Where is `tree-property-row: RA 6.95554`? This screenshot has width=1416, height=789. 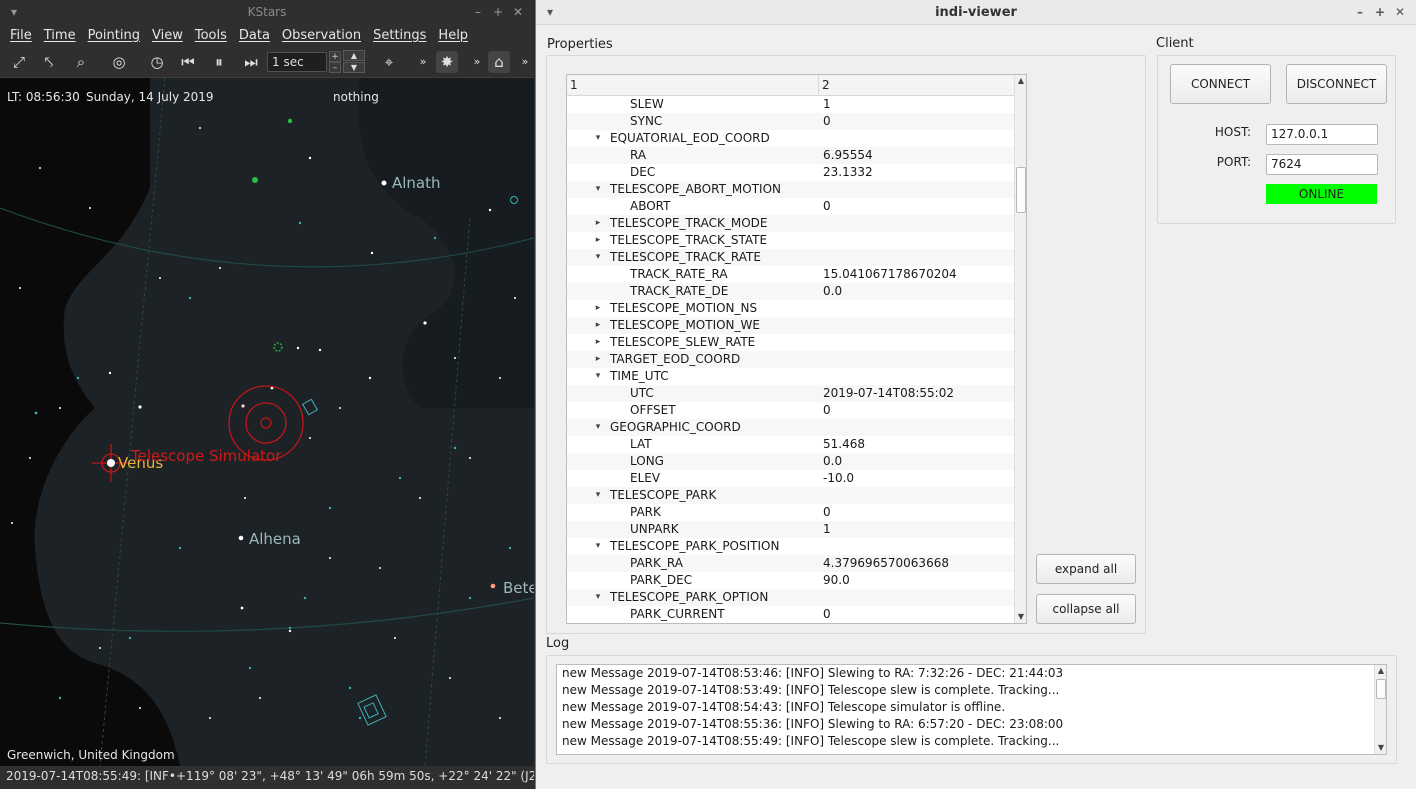
tree-property-row: RA 6.95554 is located at coordinates (791, 155).